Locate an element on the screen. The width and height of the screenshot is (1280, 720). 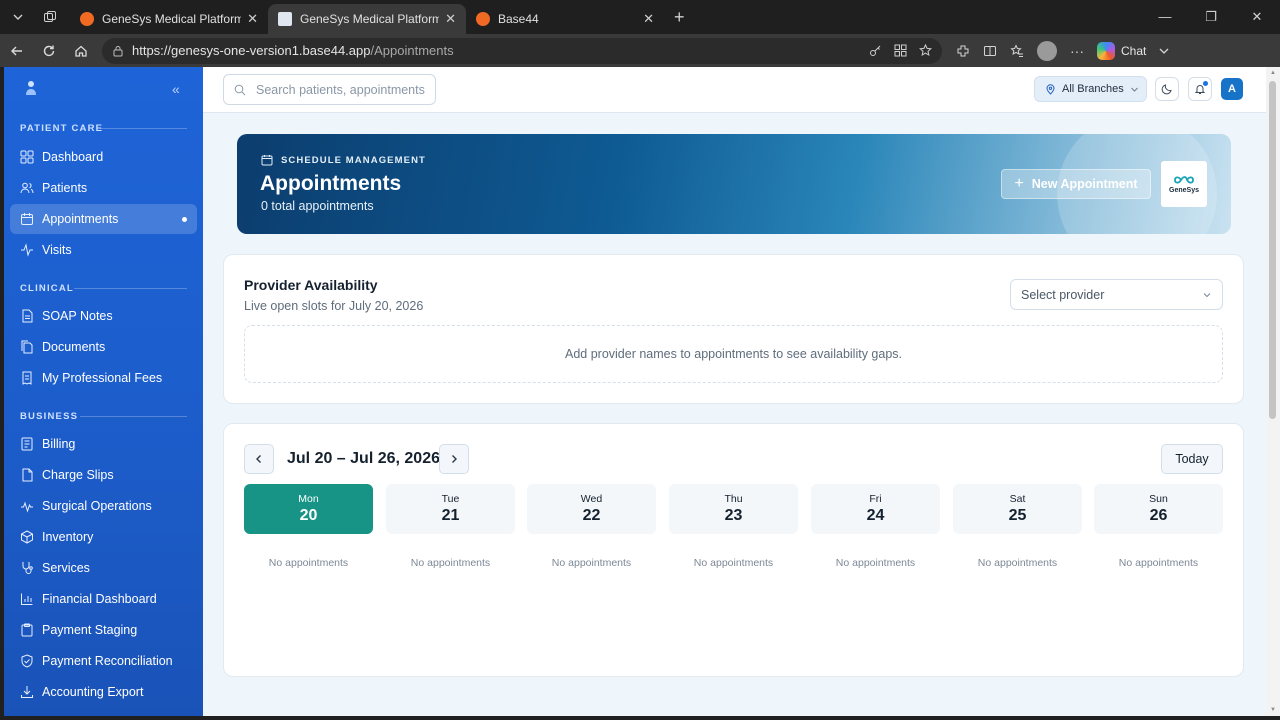
sidebar-item-patients: Patients is located at coordinates (103, 188).